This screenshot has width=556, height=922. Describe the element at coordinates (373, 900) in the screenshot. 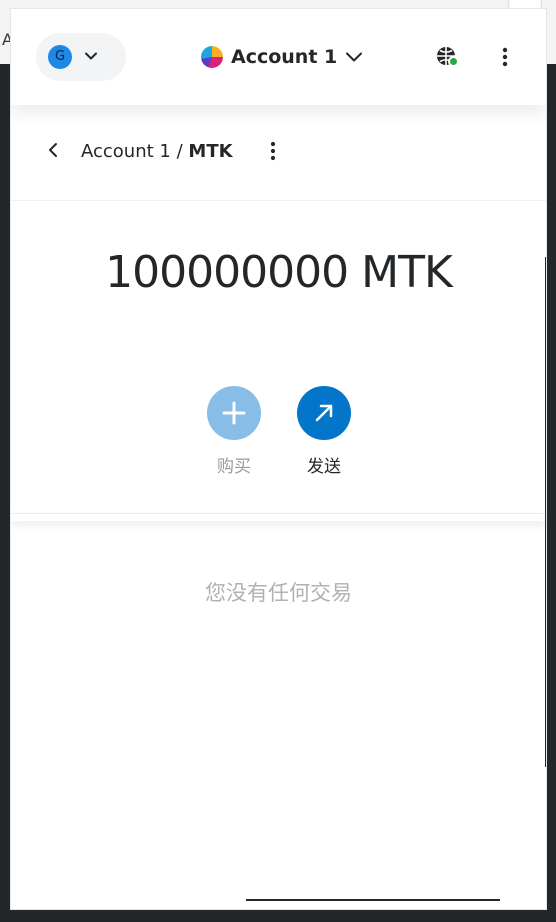

I see `window-edge-line` at that location.